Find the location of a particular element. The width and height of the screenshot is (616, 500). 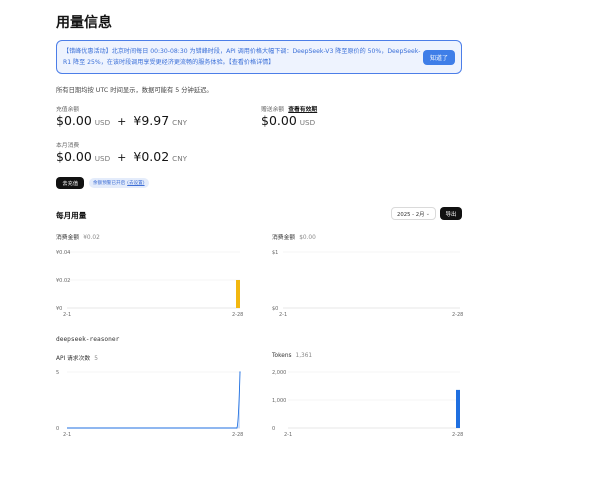

cost-usd-stat: 消费金额 $0.00 is located at coordinates (294, 236).